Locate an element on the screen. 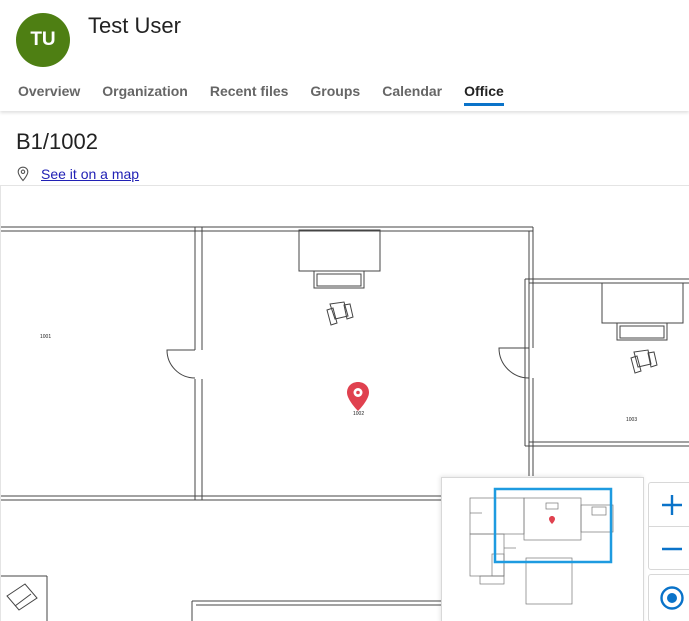 The image size is (689, 621). tab-recent-files: Recent files is located at coordinates (249, 94).